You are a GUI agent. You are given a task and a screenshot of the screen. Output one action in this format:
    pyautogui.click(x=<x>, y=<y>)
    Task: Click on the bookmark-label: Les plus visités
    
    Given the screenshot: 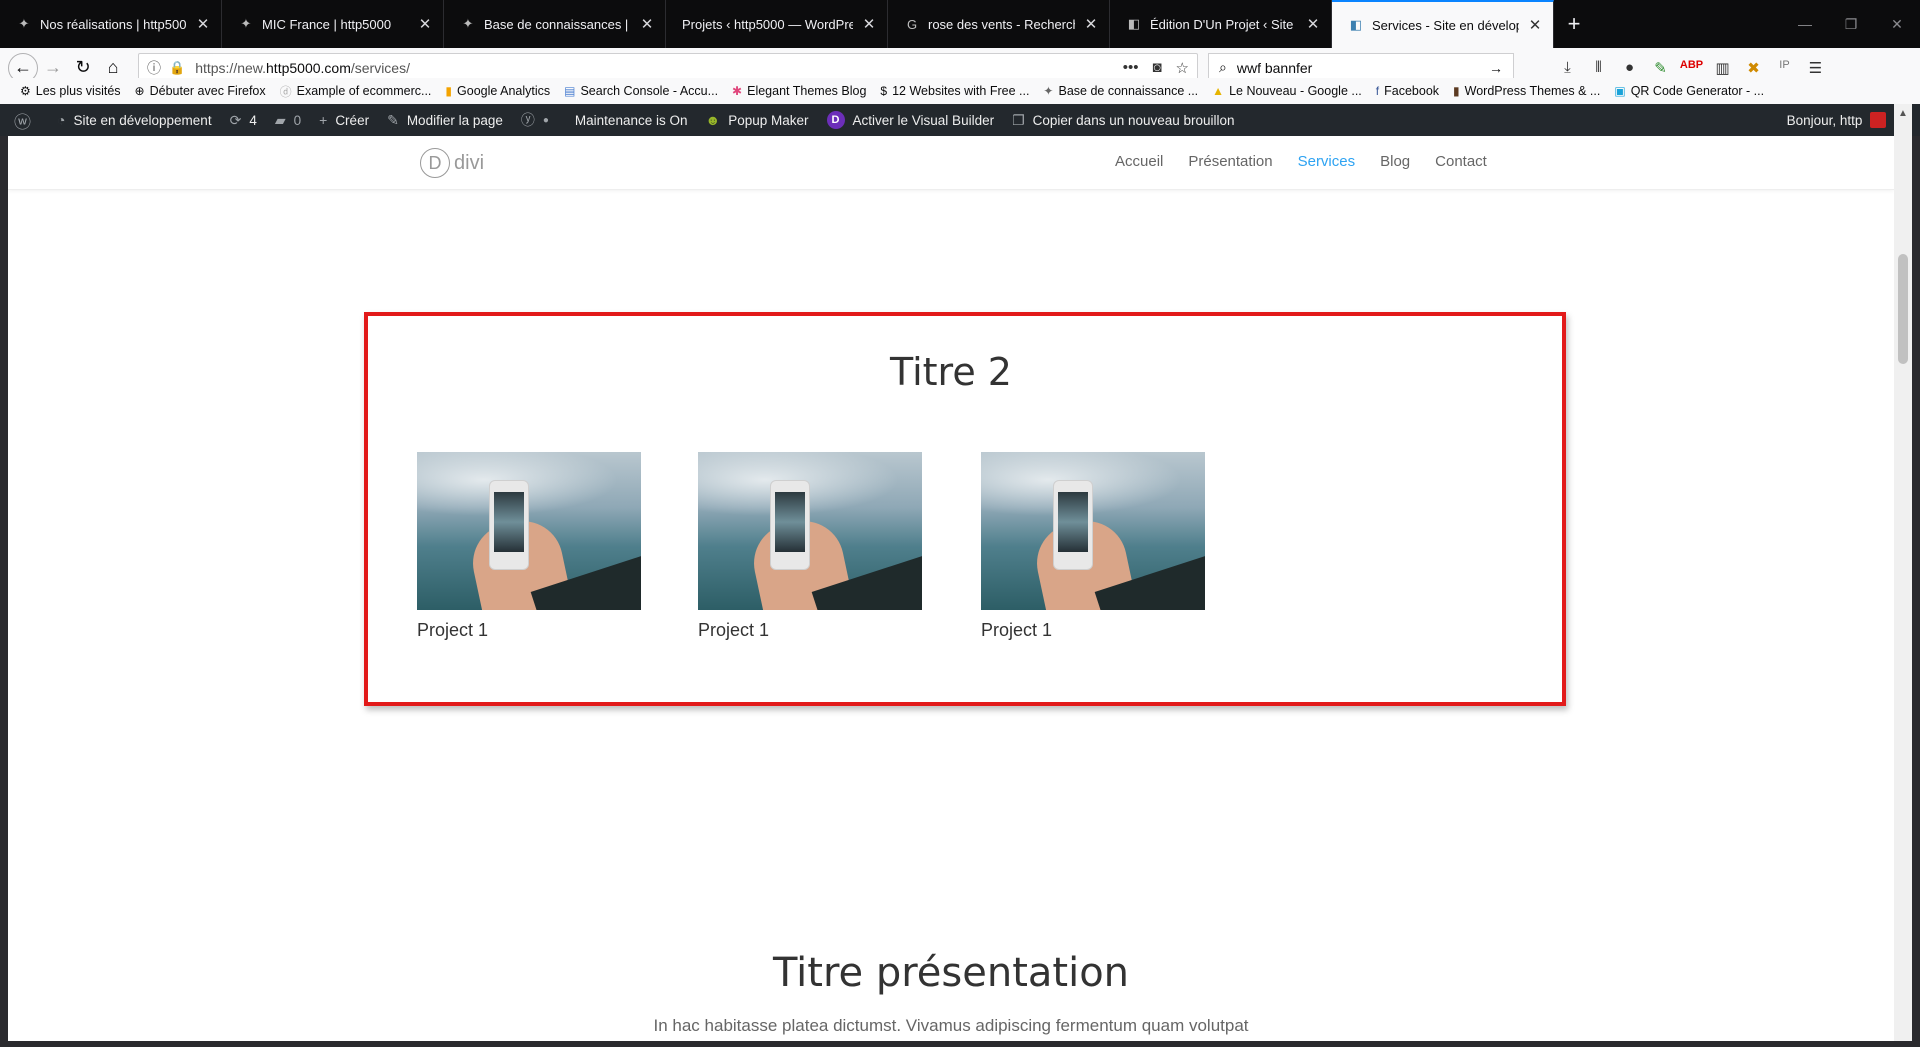 What is the action you would take?
    pyautogui.click(x=78, y=91)
    